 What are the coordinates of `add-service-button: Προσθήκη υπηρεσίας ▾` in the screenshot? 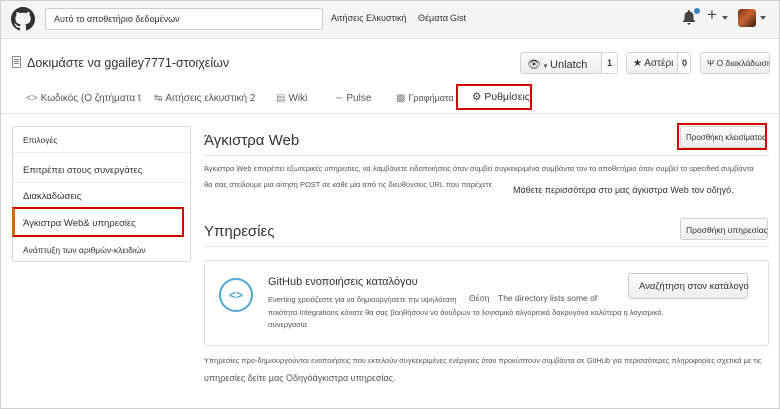 It's located at (724, 229).